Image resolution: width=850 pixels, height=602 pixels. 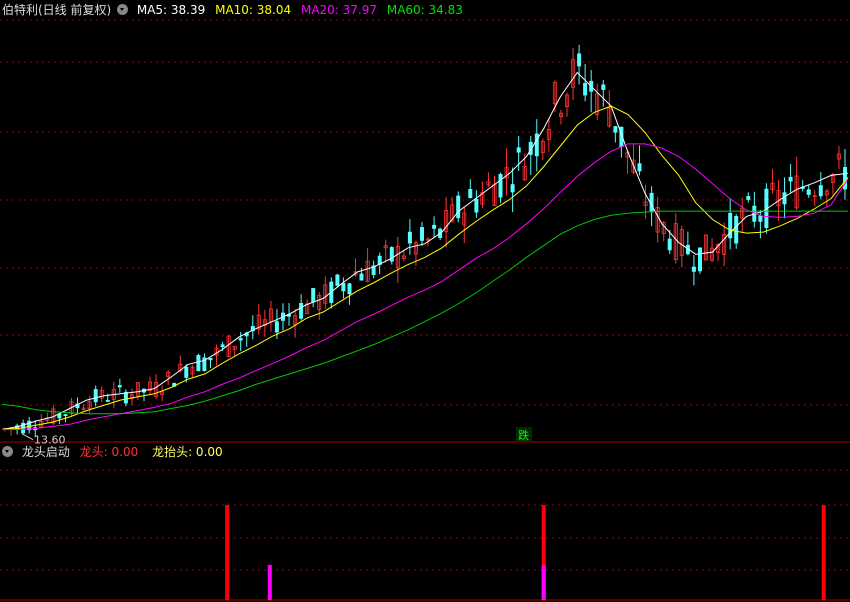 What do you see at coordinates (276, 437) in the screenshot?
I see `annotations: 13.60 跌` at bounding box center [276, 437].